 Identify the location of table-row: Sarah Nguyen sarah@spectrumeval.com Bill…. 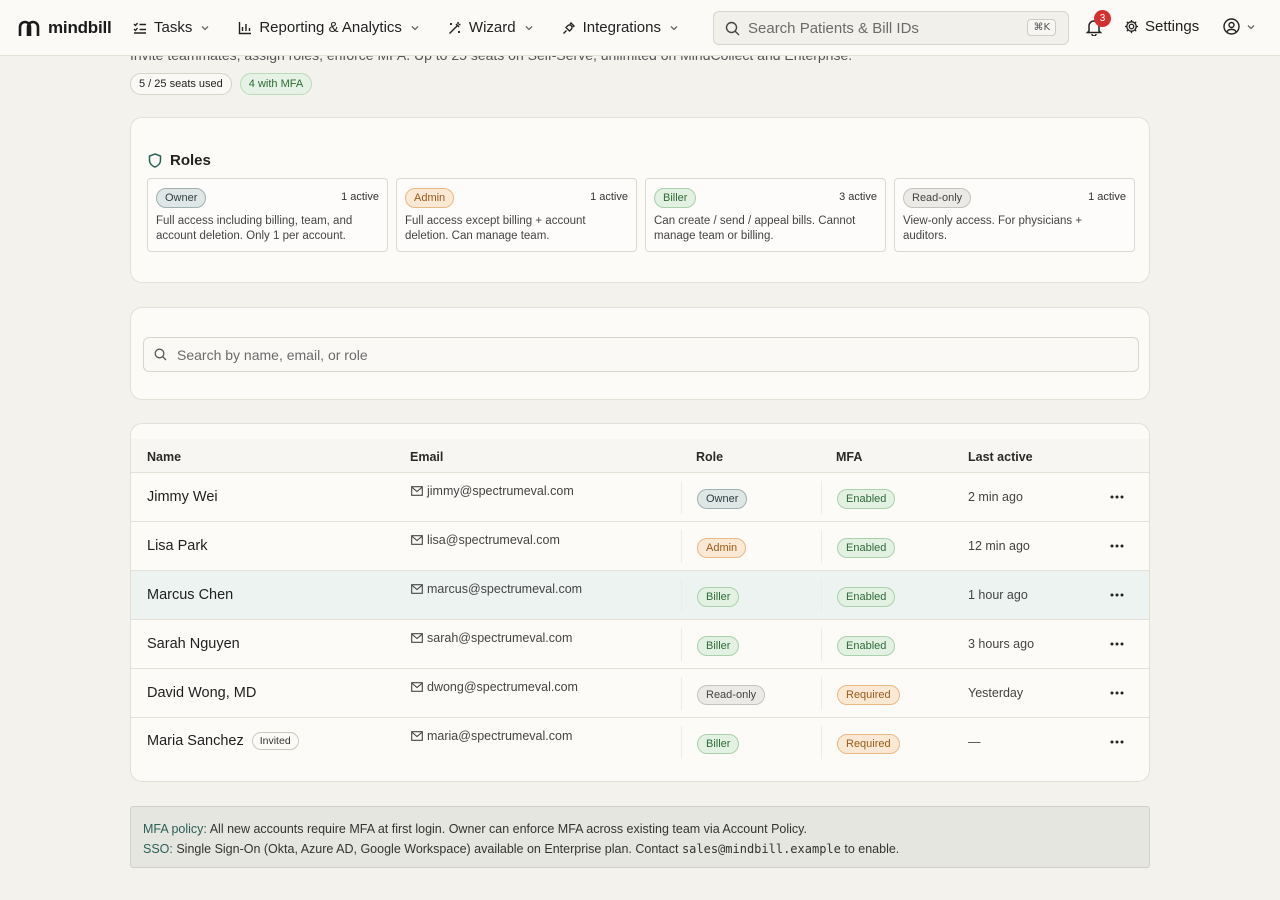
(640, 644).